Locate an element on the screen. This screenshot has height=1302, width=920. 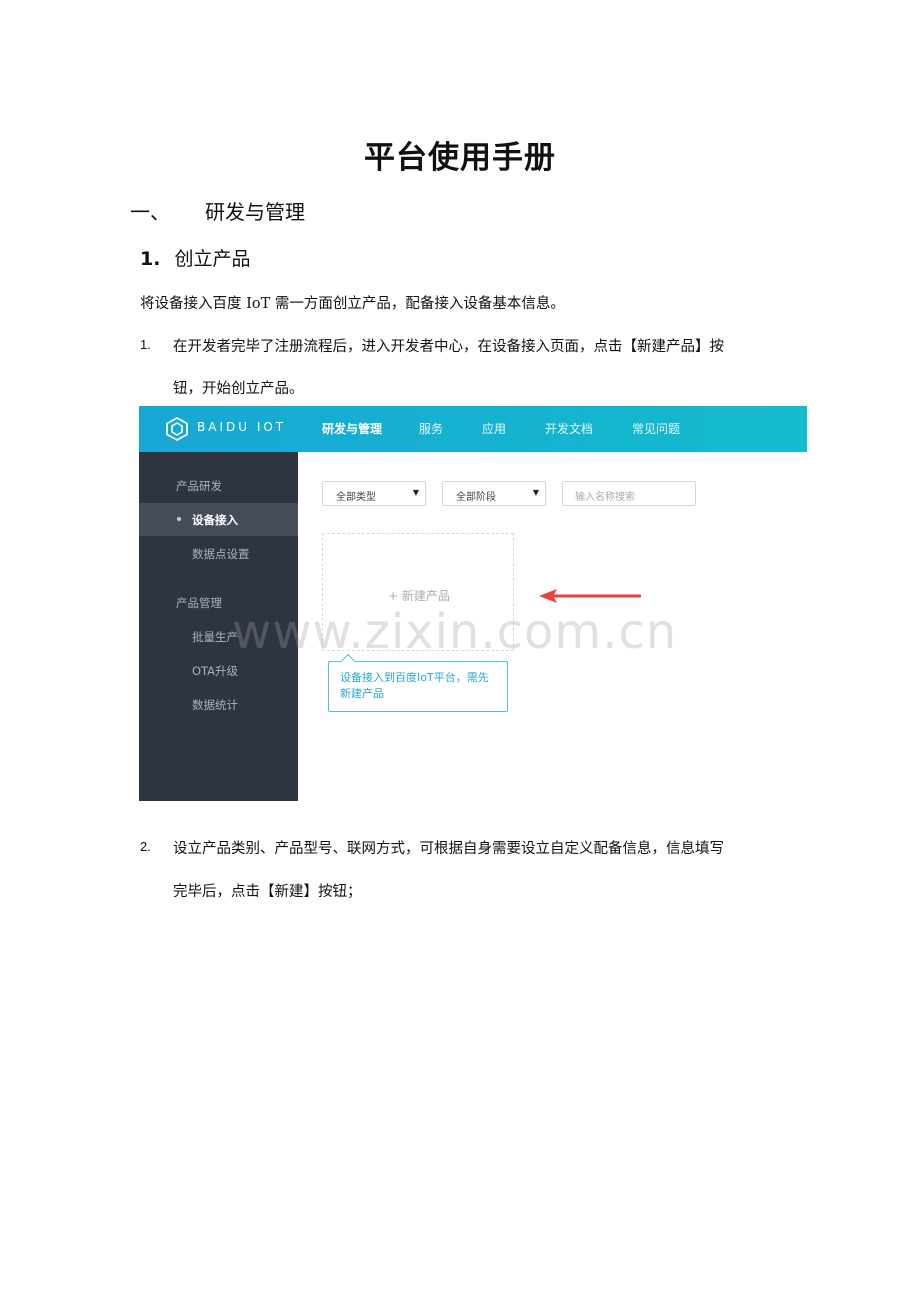
sidebar-group-product-rd: 产品研发 is located at coordinates (199, 486).